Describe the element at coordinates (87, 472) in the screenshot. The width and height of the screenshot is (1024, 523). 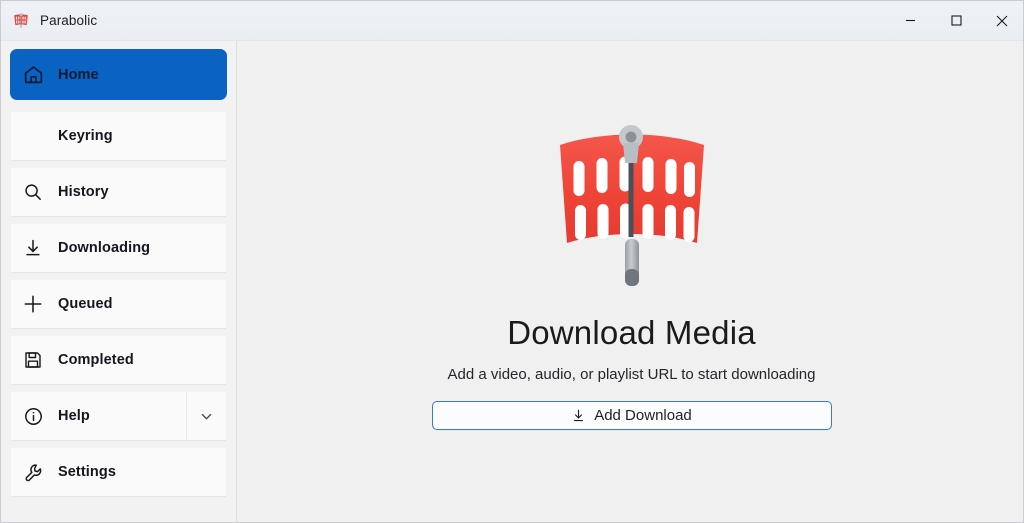
I see `sidebar-item-label: Settings` at that location.